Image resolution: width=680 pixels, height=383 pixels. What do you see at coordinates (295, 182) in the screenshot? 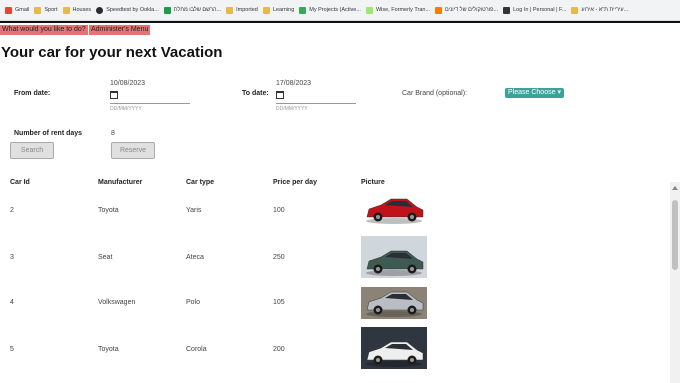
I see `col-header-price: Price per day` at bounding box center [295, 182].